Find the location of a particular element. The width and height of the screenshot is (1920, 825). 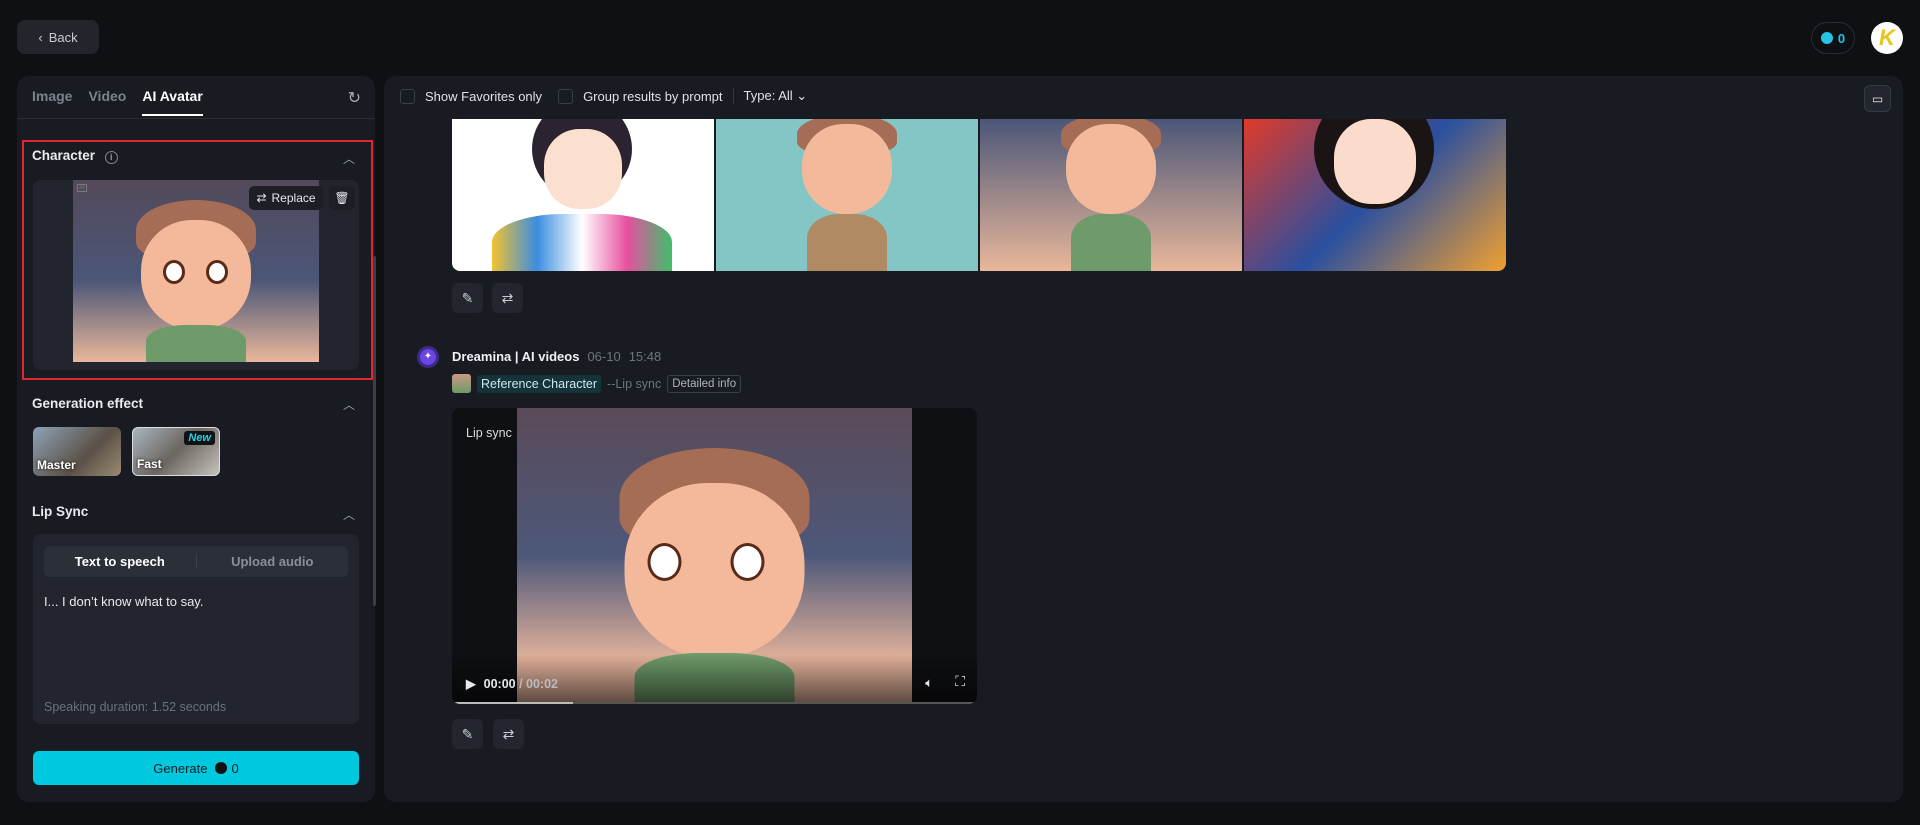

result-time: 15:48 is located at coordinates (645, 356).